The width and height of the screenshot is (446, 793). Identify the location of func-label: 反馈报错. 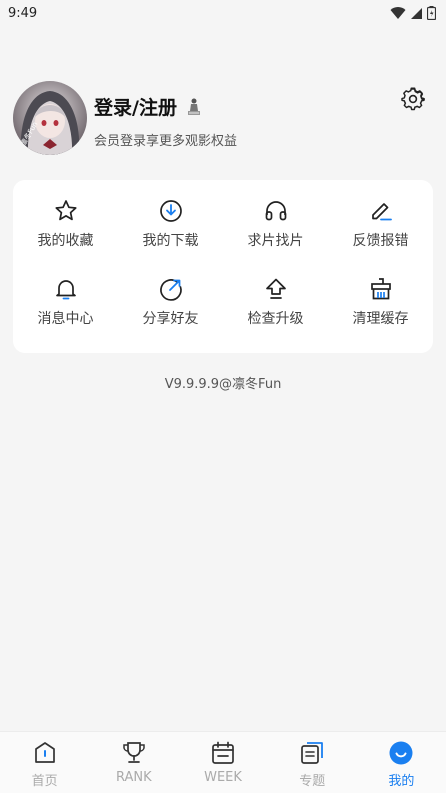
(380, 241).